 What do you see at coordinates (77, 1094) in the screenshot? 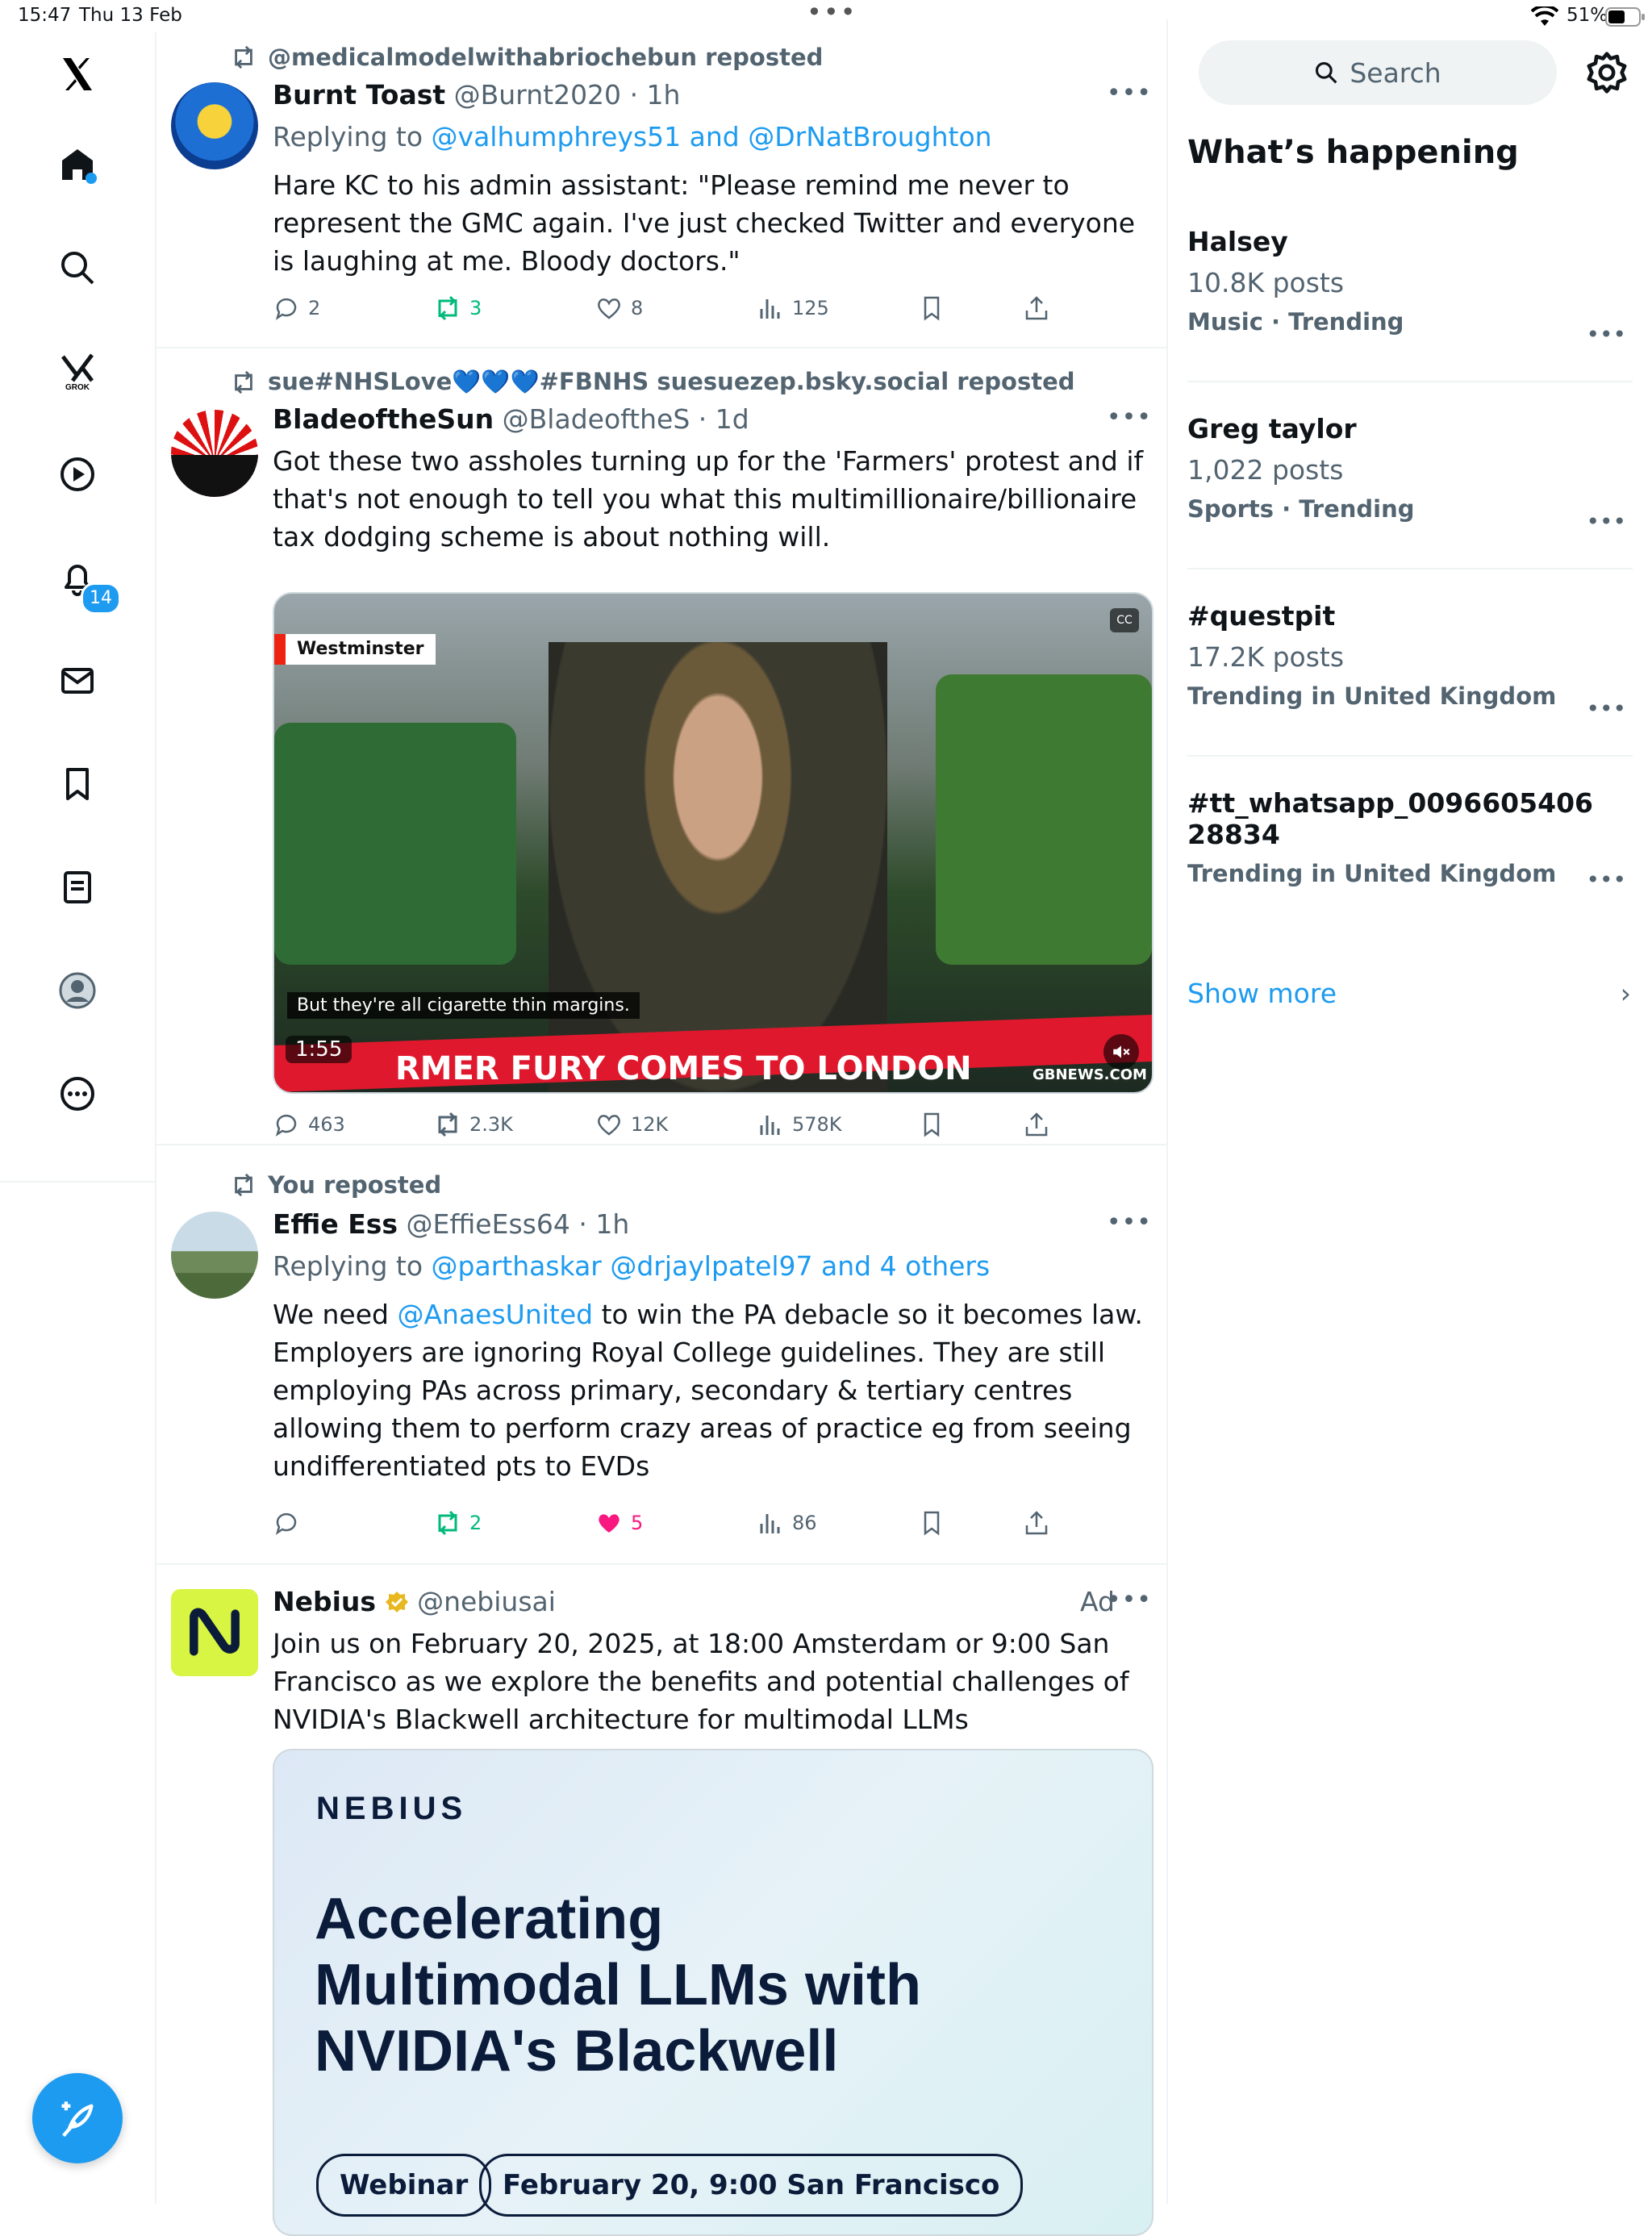
I see `more-options-icon` at bounding box center [77, 1094].